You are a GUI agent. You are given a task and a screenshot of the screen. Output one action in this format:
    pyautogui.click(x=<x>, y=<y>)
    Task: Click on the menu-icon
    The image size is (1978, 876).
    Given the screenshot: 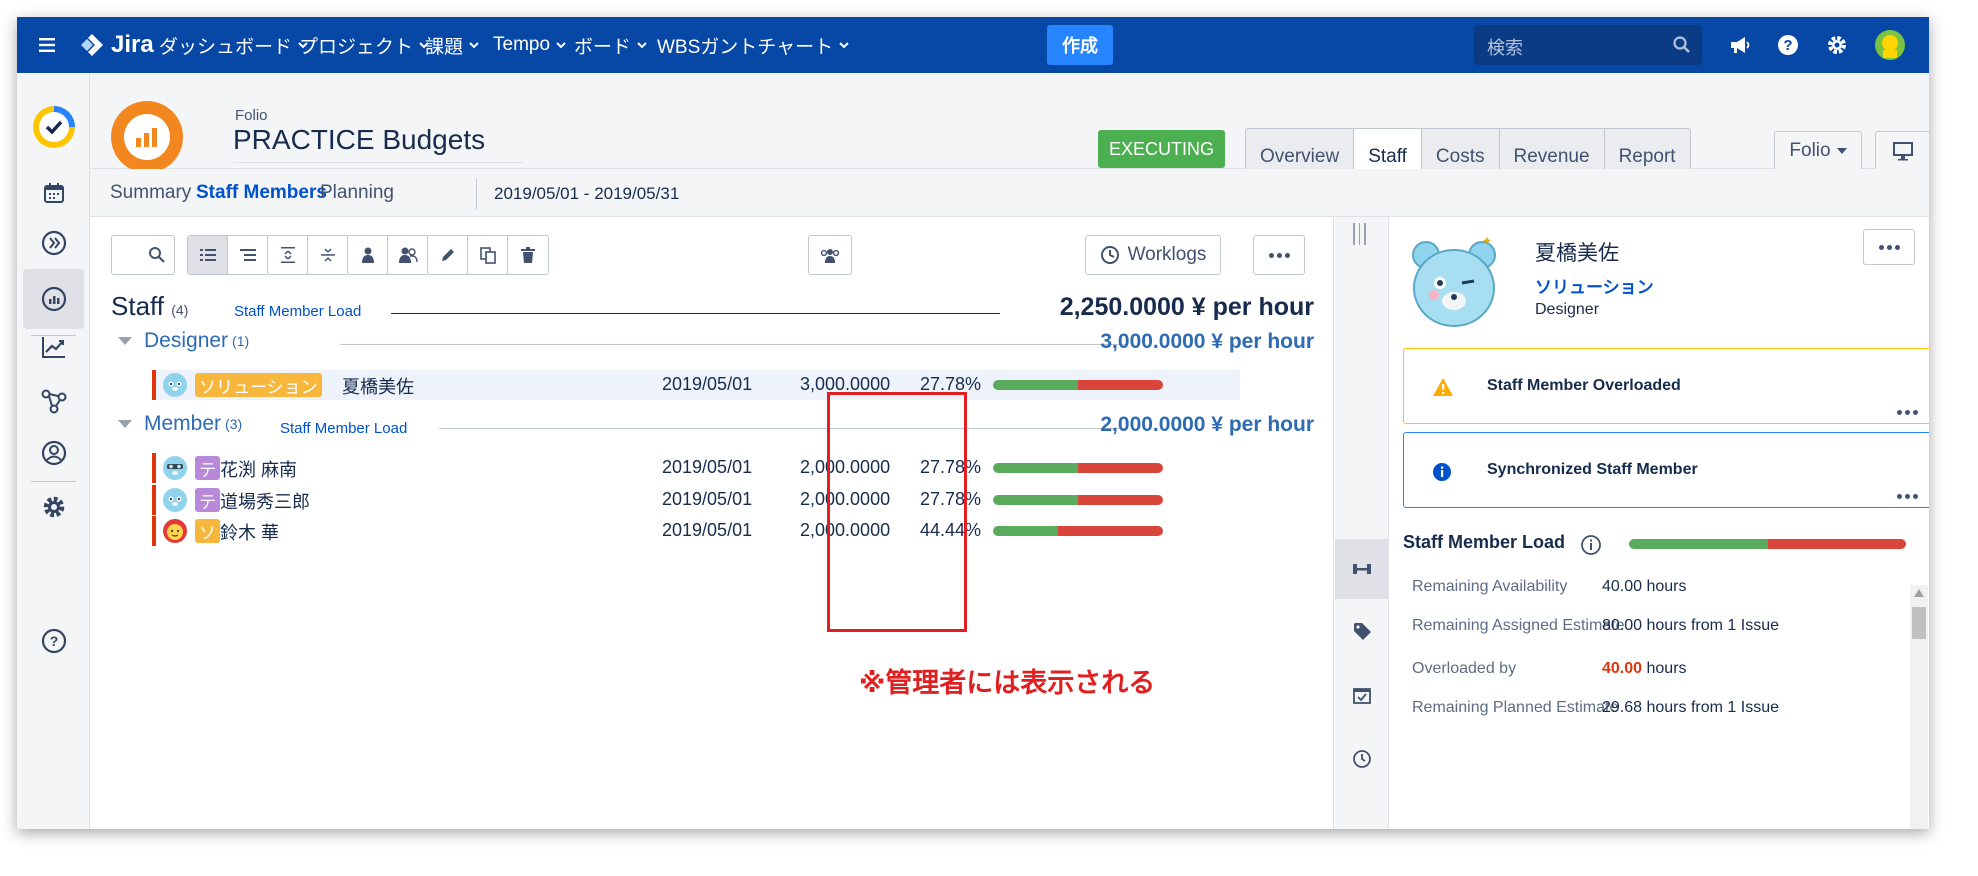 What is the action you would take?
    pyautogui.click(x=47, y=45)
    